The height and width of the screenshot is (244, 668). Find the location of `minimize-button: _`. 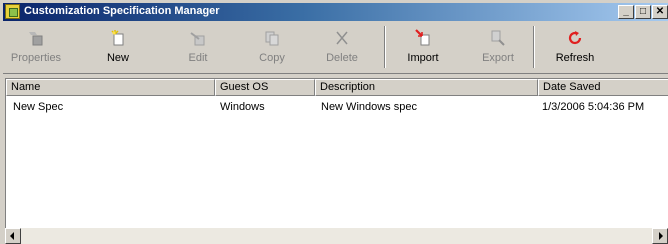

minimize-button: _ is located at coordinates (626, 12).